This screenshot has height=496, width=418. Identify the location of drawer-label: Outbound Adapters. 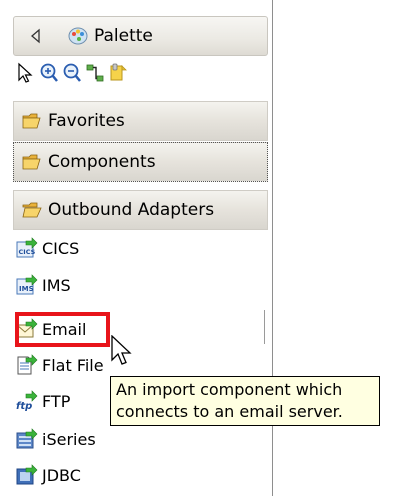
(131, 210).